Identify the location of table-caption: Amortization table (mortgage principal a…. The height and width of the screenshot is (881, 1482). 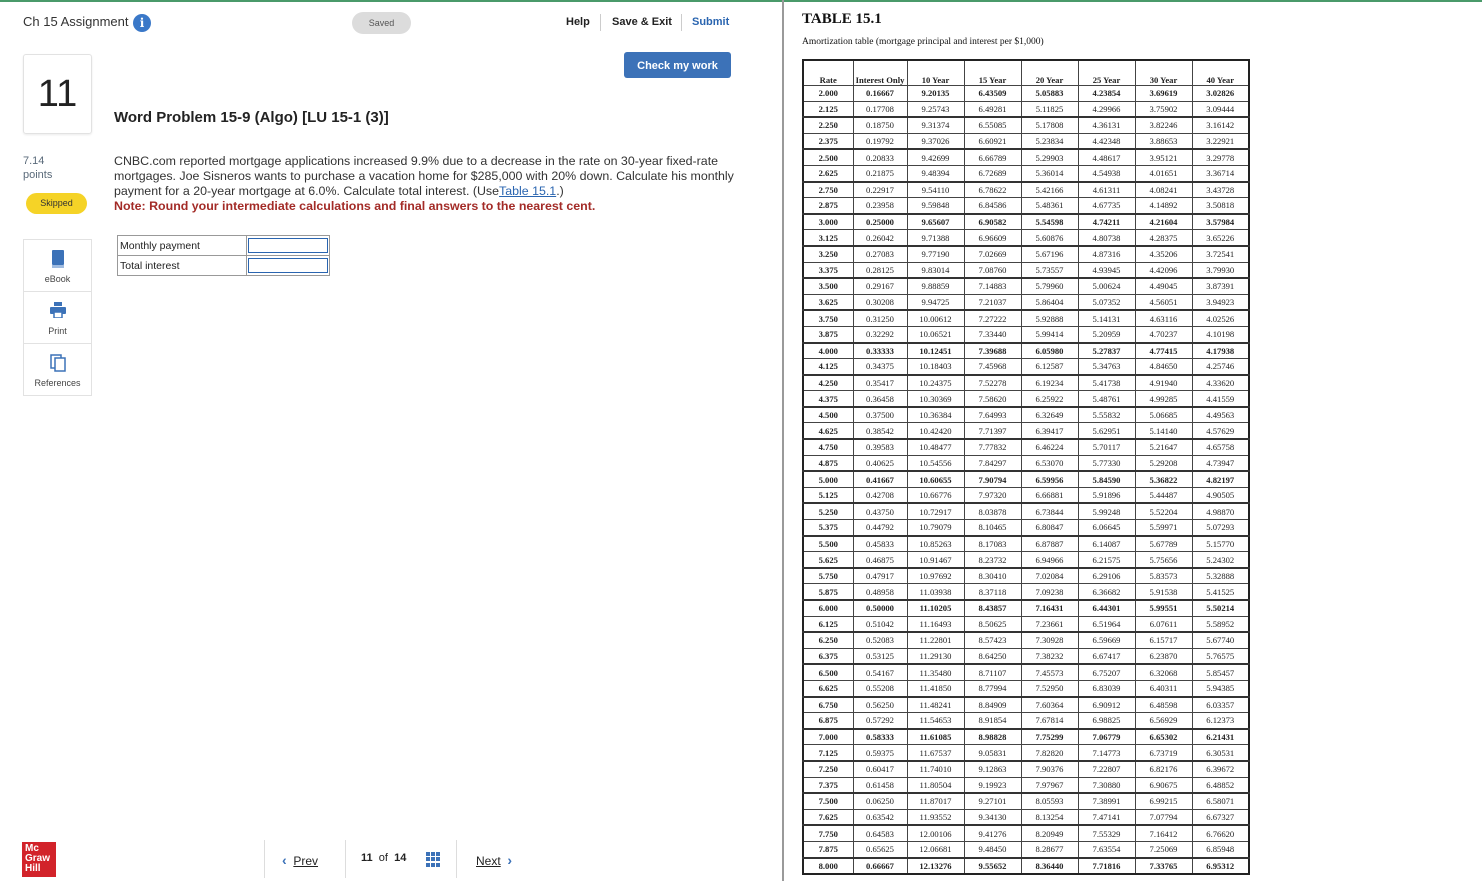
(923, 42).